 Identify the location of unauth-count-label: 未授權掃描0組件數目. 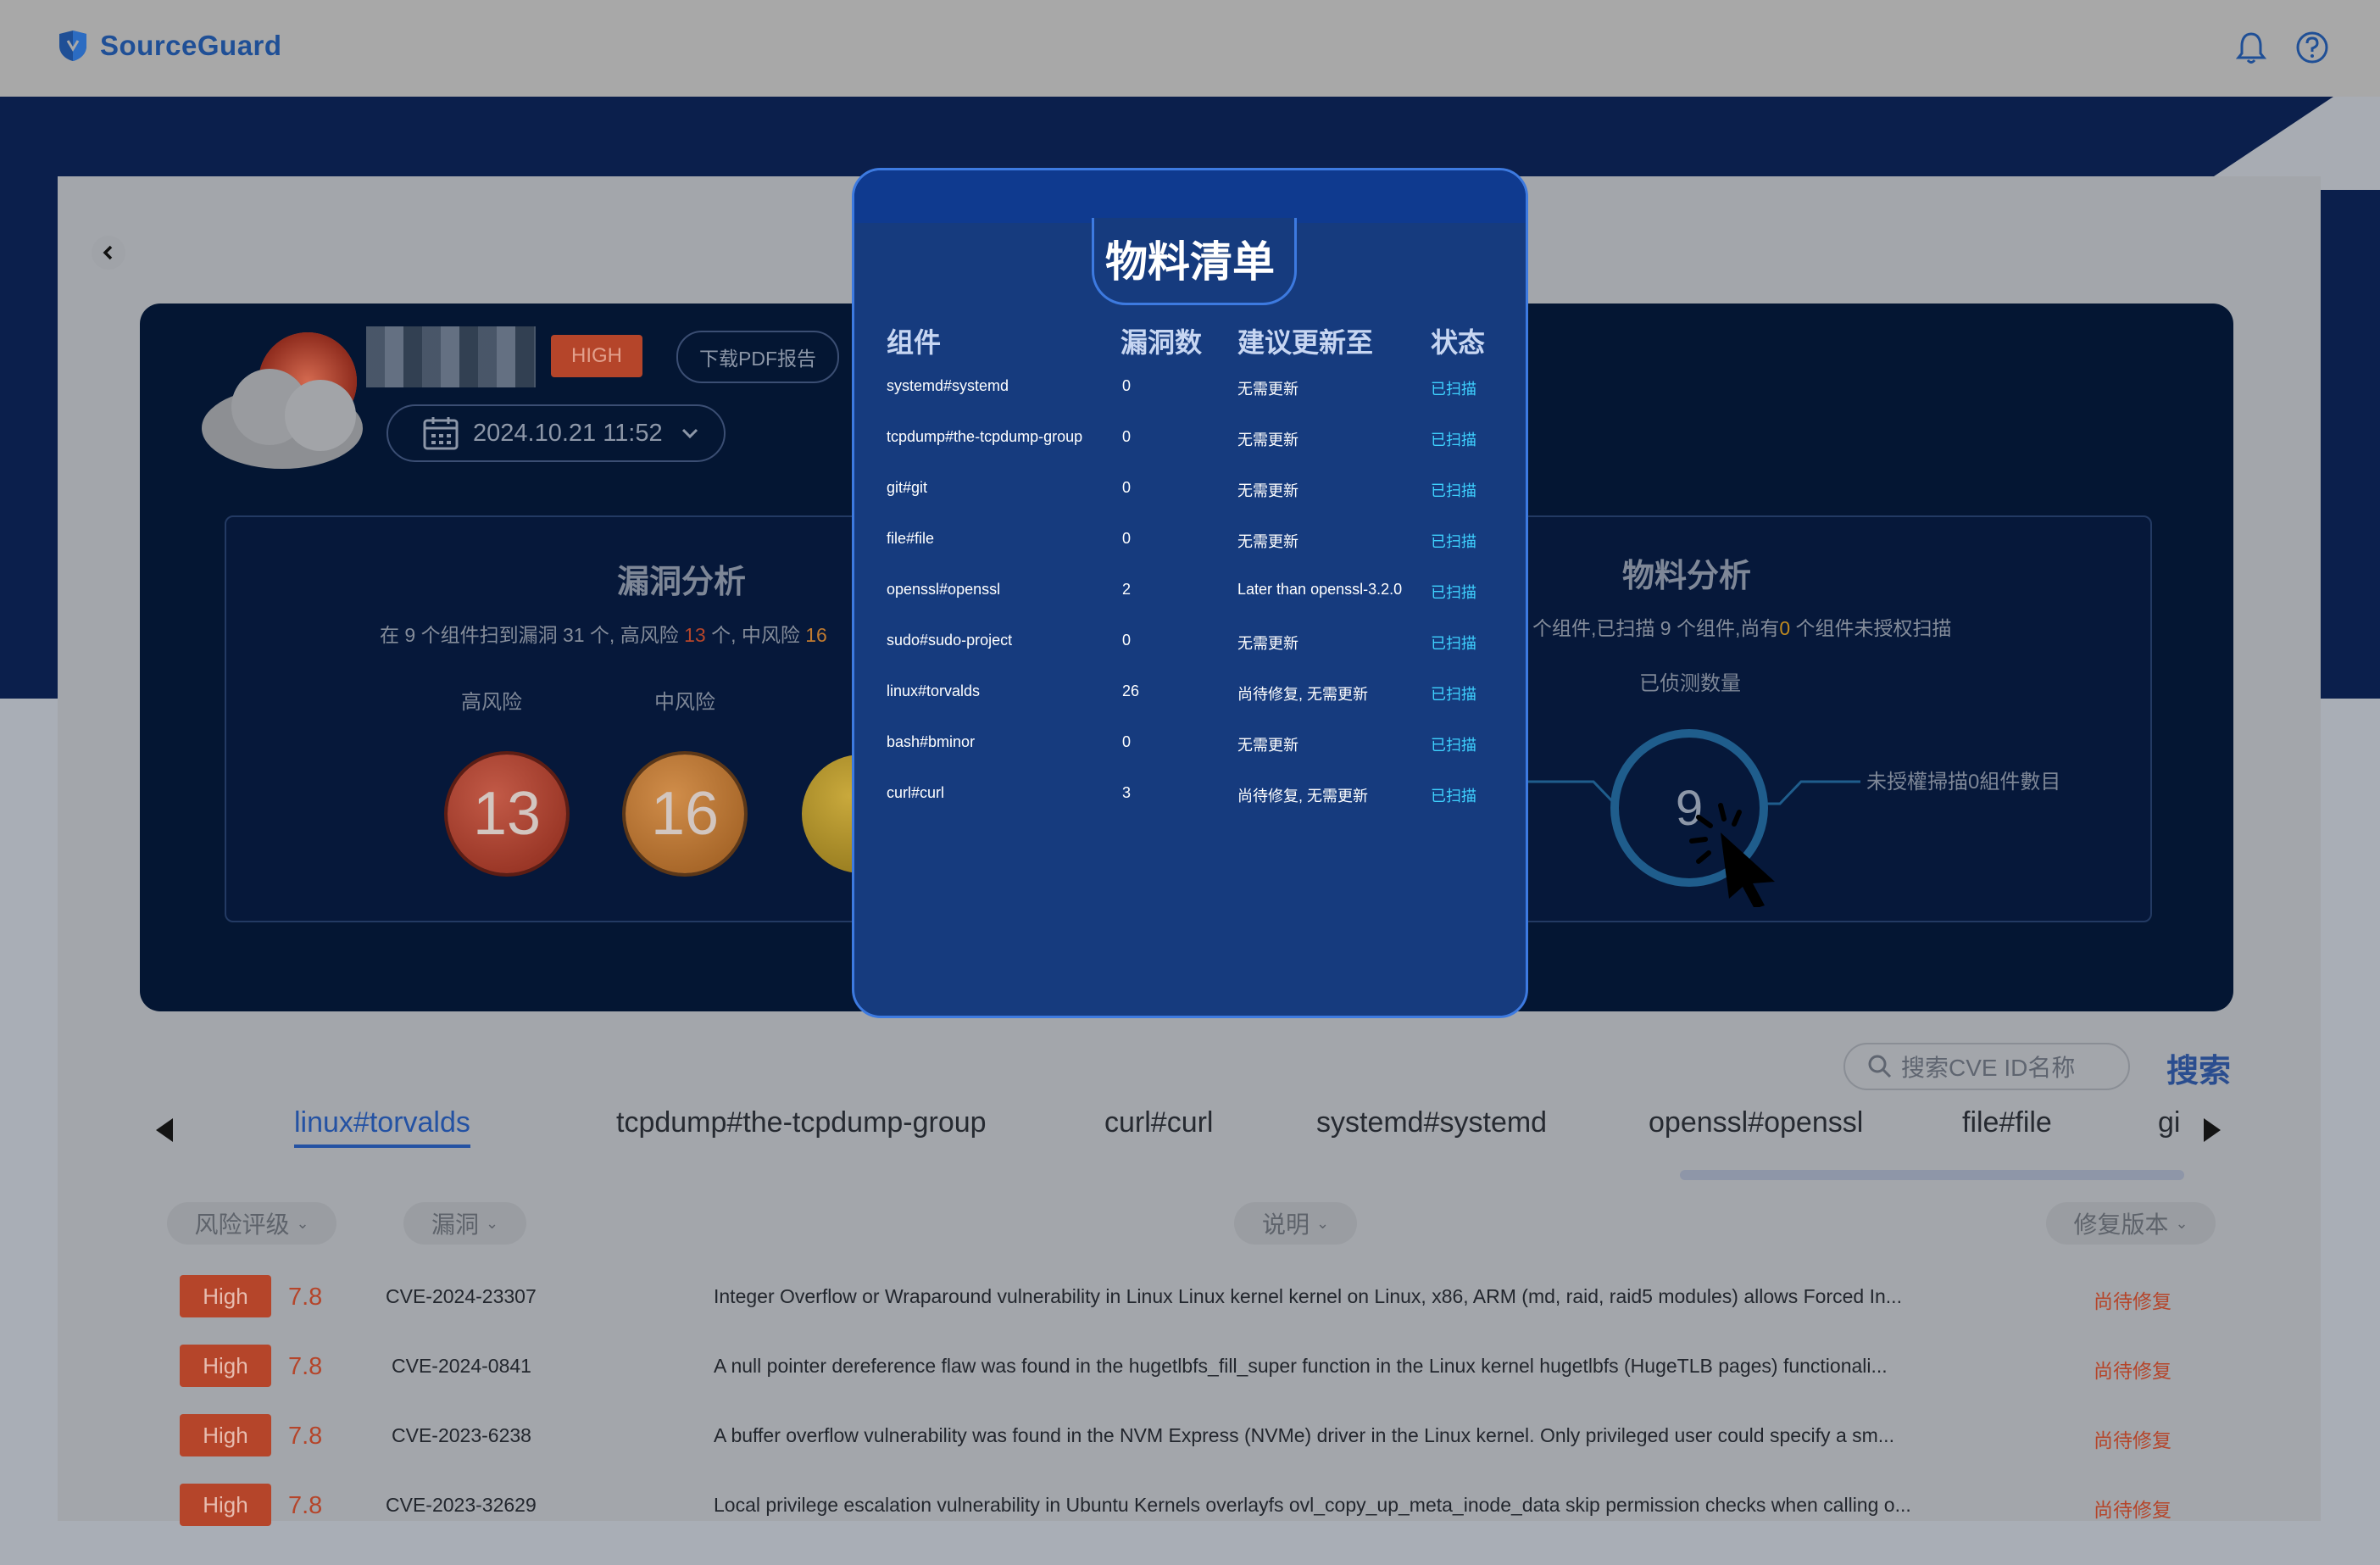
(1963, 782).